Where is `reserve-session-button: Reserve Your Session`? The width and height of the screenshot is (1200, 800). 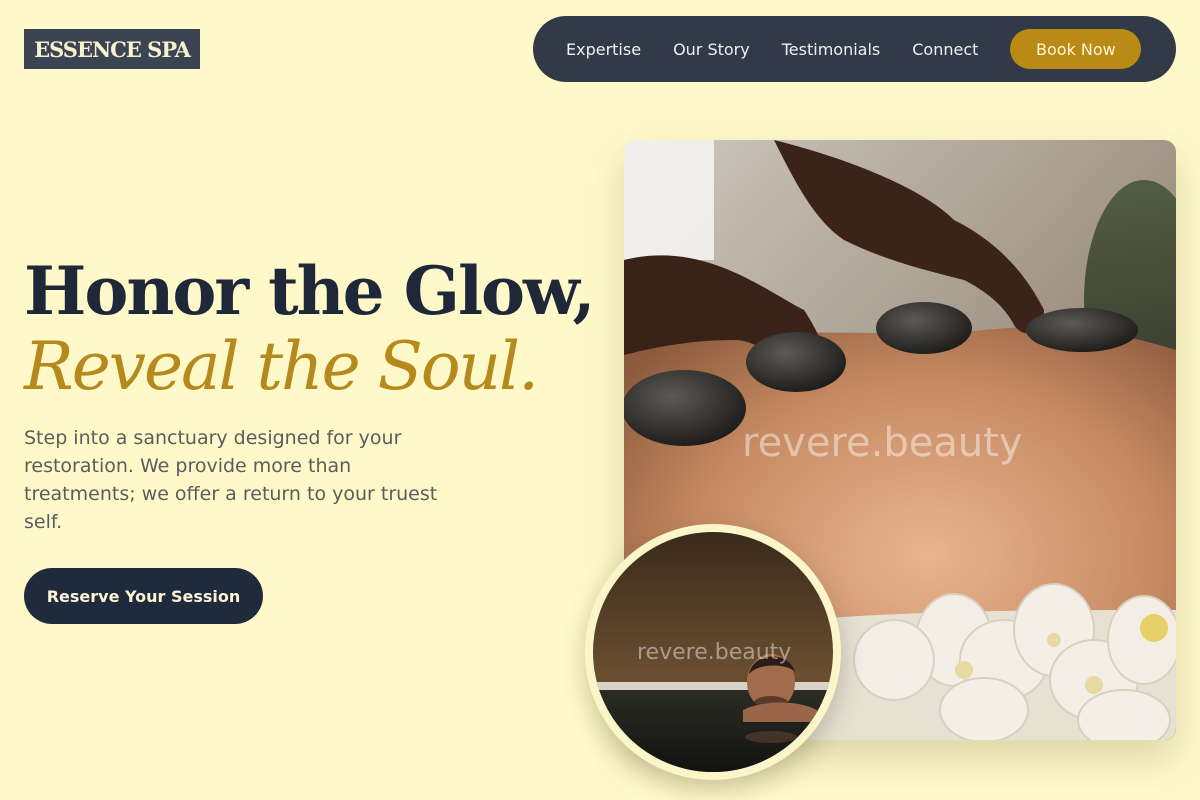
reserve-session-button: Reserve Your Session is located at coordinates (143, 596).